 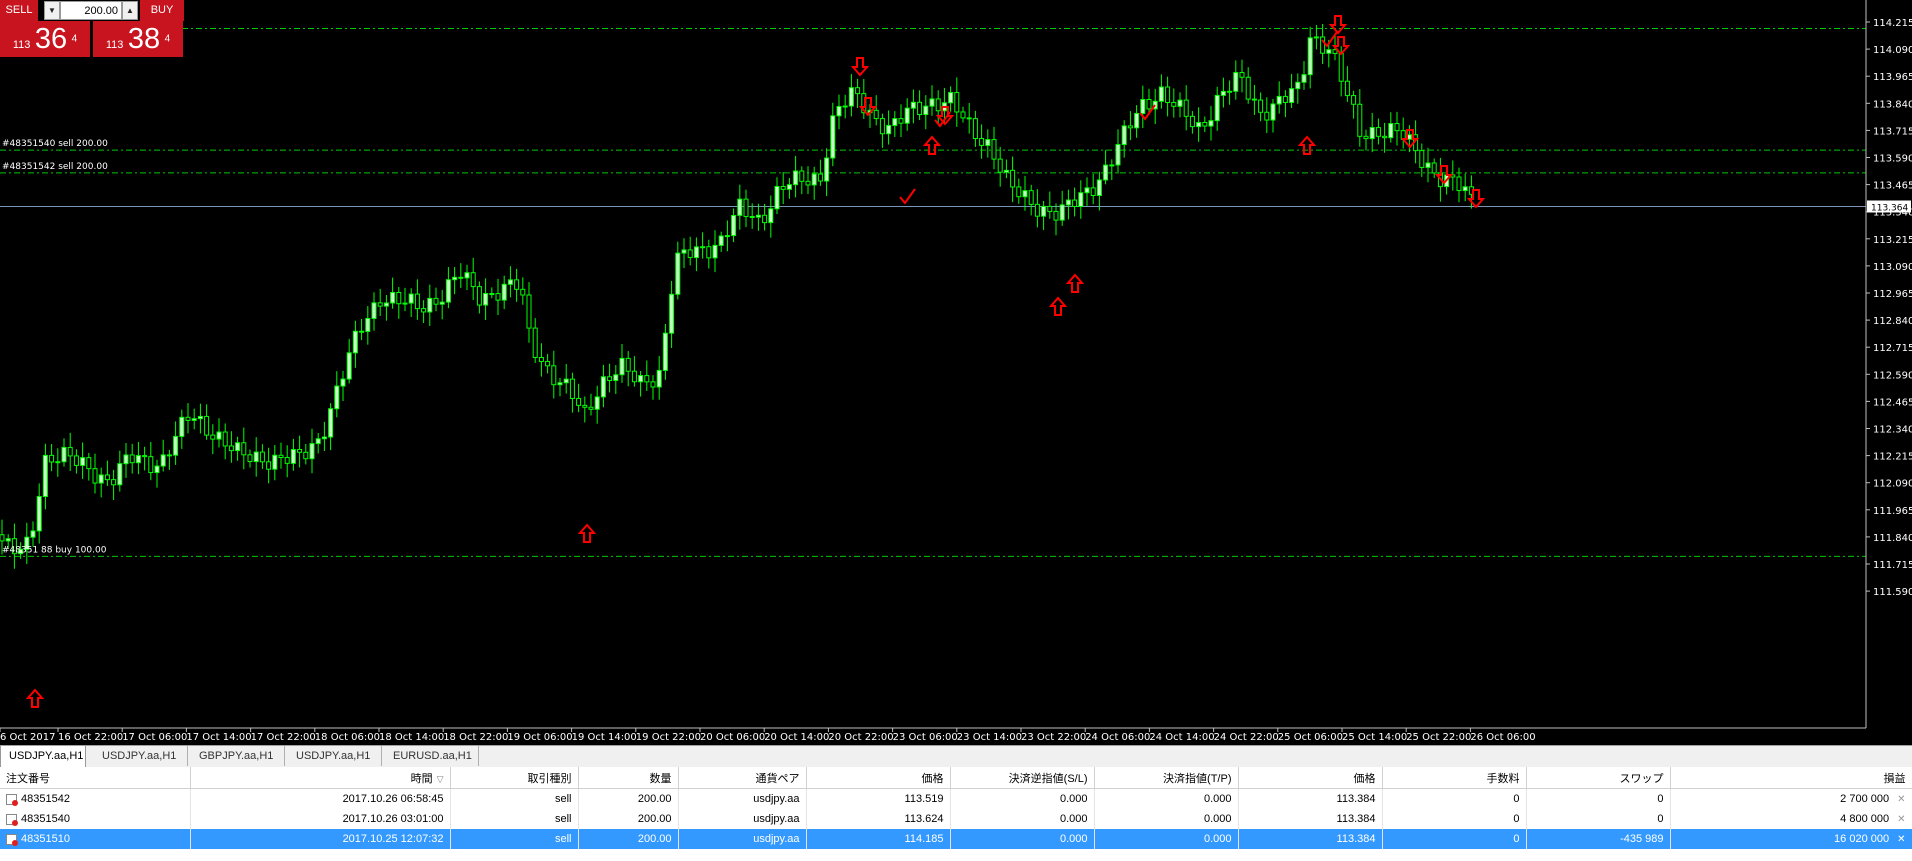 I want to click on tab-usdjpy-3: USDJPY.aa,H1, so click(x=335, y=756).